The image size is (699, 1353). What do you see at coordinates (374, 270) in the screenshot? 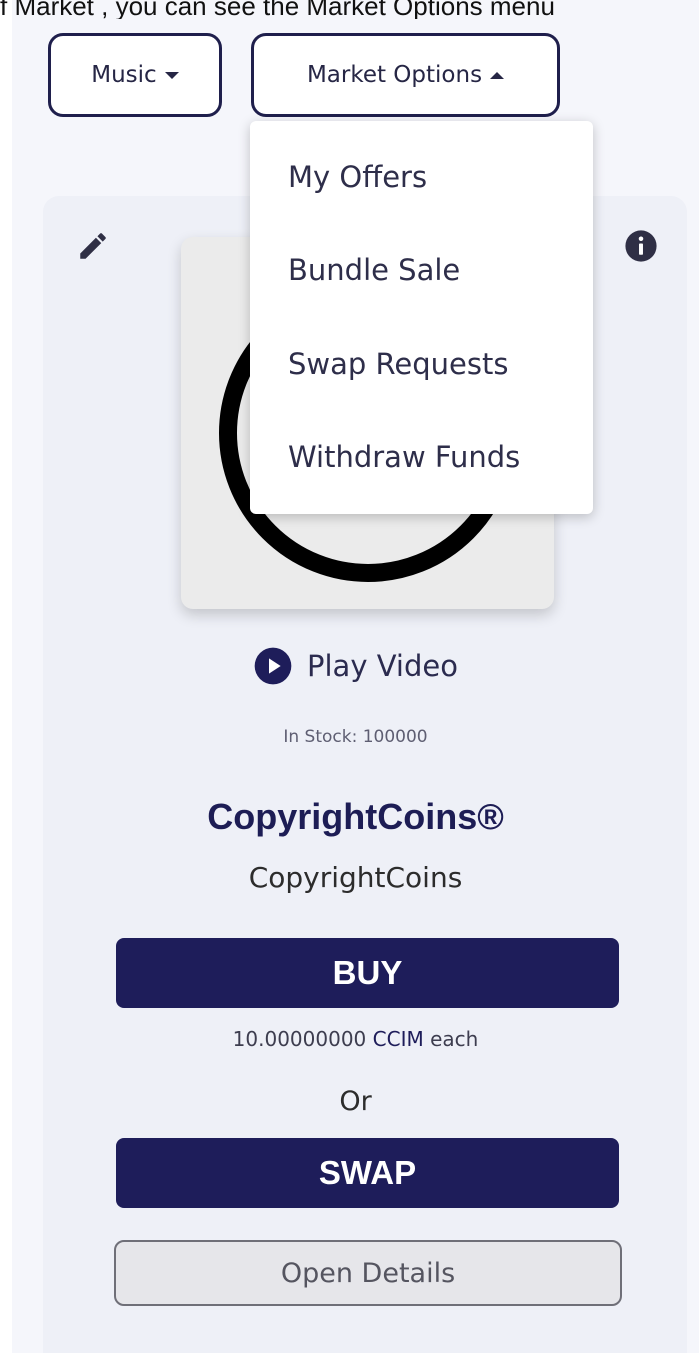
I see `menu-item-bundle-sale: Bundle Sale` at bounding box center [374, 270].